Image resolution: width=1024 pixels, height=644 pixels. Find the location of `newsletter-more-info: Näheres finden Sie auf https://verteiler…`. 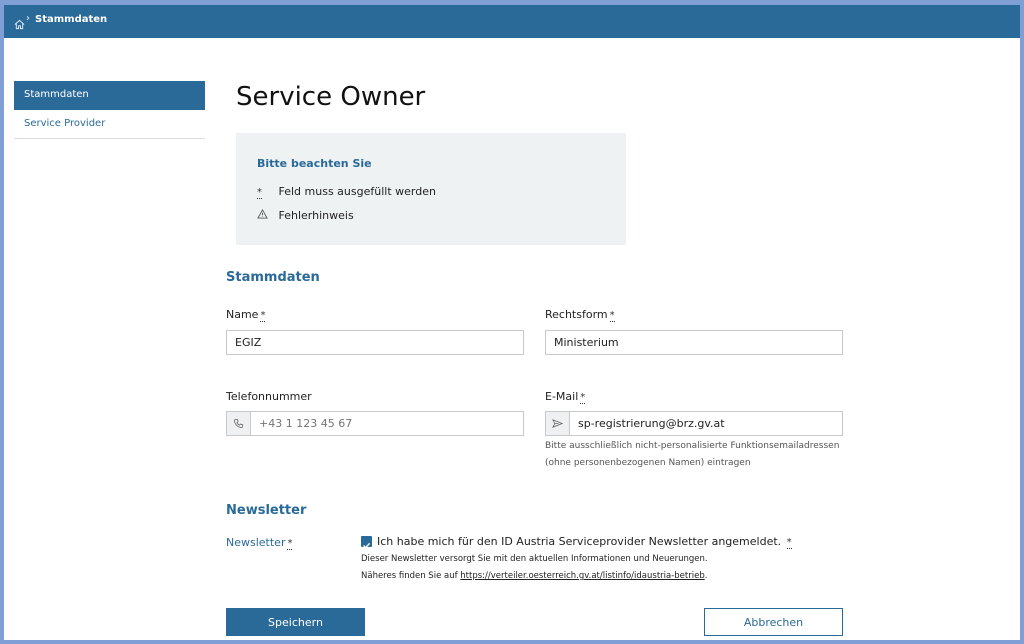

newsletter-more-info: Näheres finden Sie auf https://verteiler… is located at coordinates (534, 576).